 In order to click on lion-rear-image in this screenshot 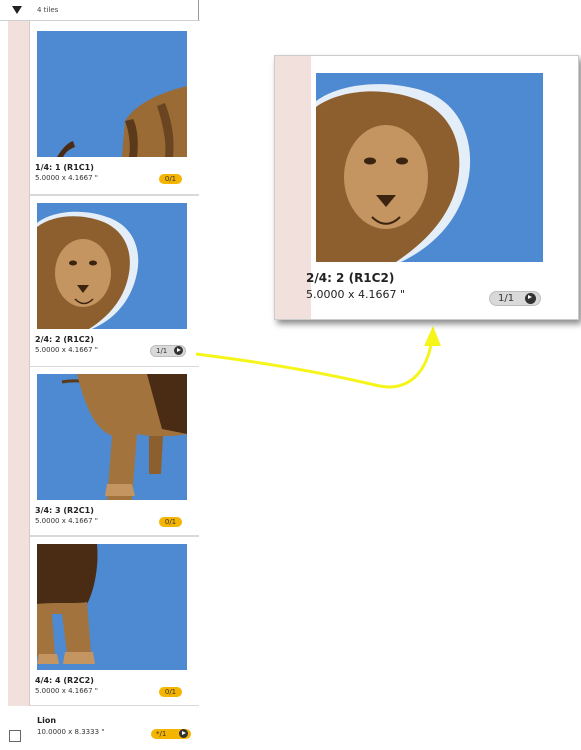, I will do `click(122, 121)`.